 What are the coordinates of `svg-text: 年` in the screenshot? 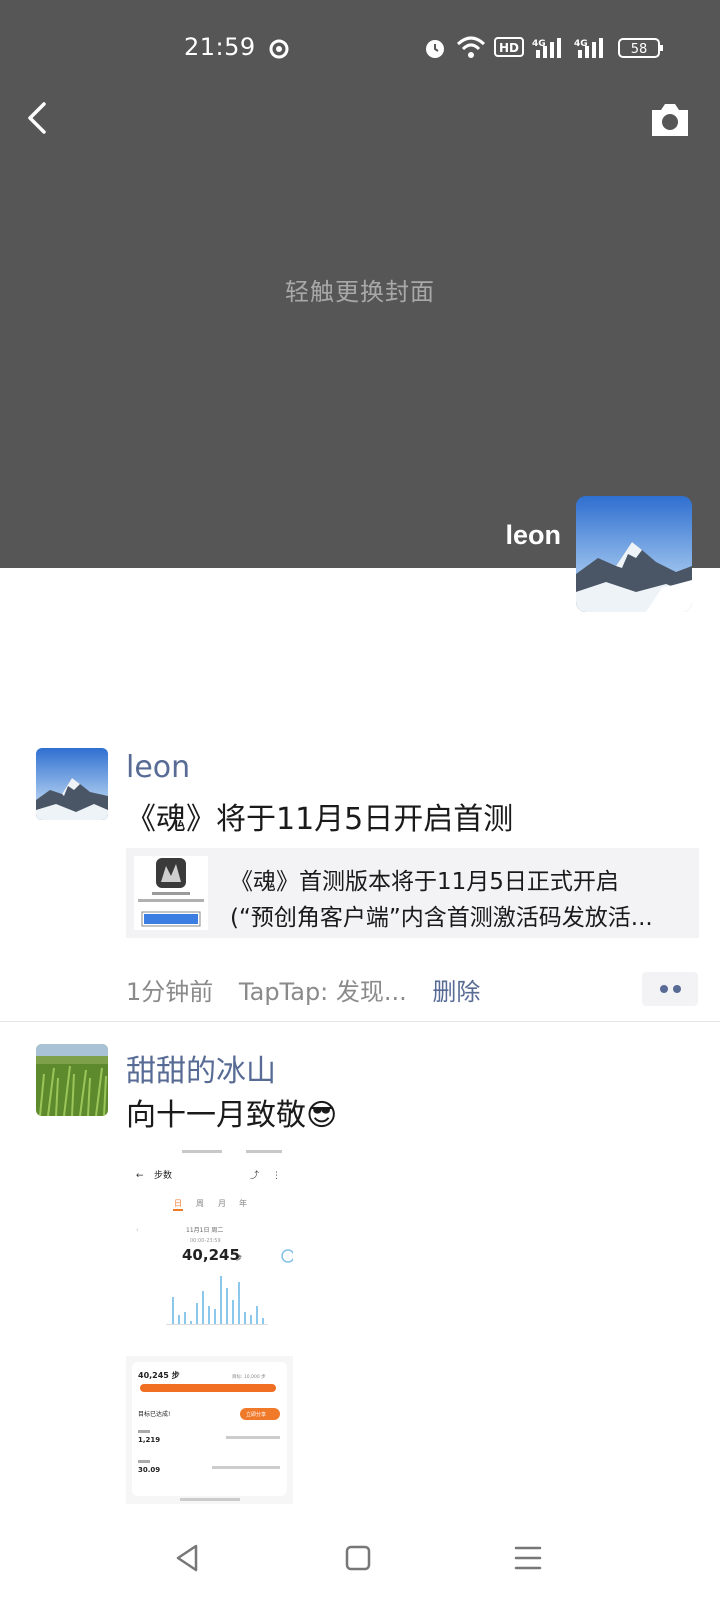 It's located at (243, 1203).